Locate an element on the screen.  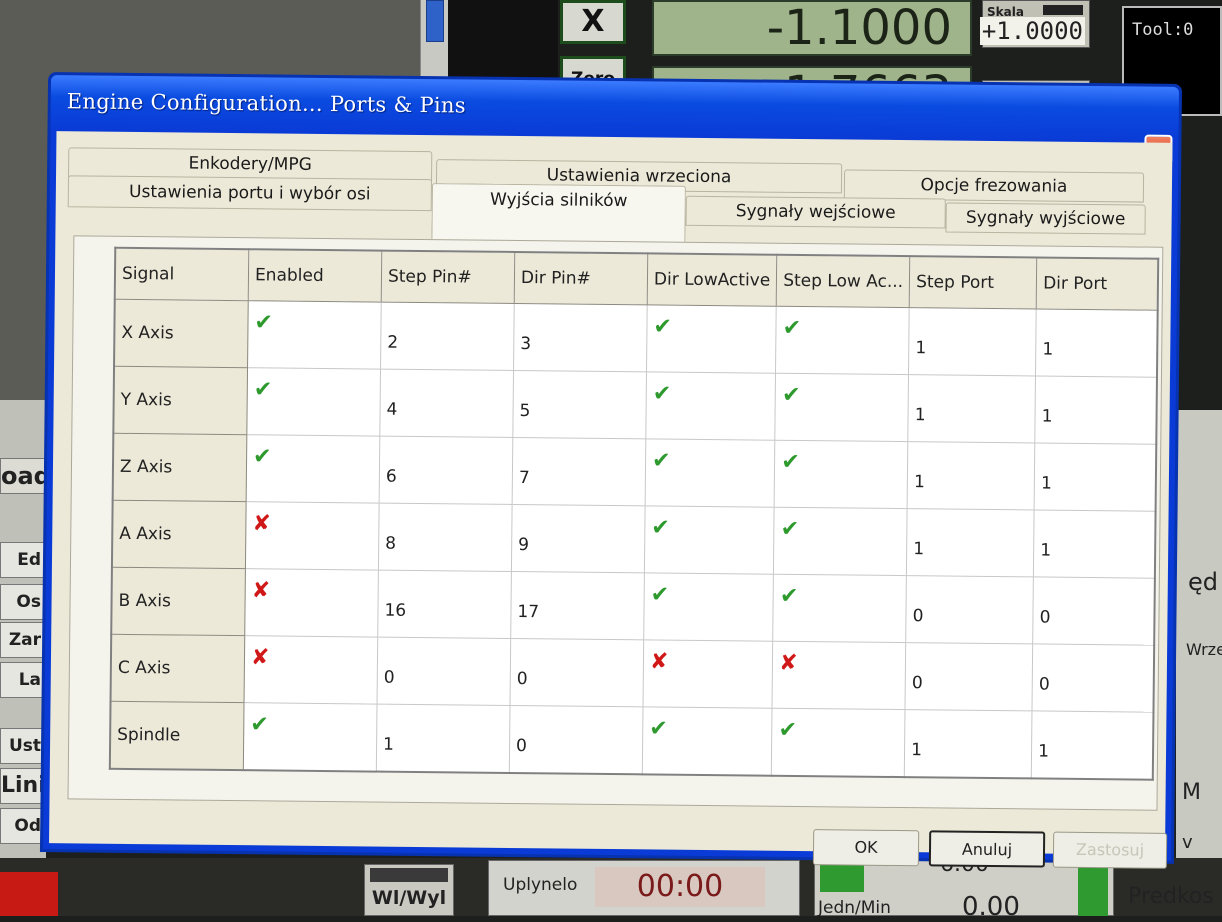
row-signal-label: B Axis is located at coordinates (178, 601).